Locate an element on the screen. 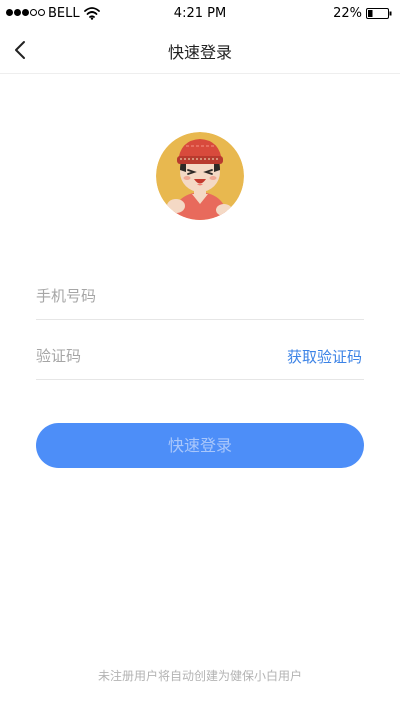 The image size is (400, 711). footer-note: 未注册用户将自动创建为健保小白用户 is located at coordinates (199, 676).